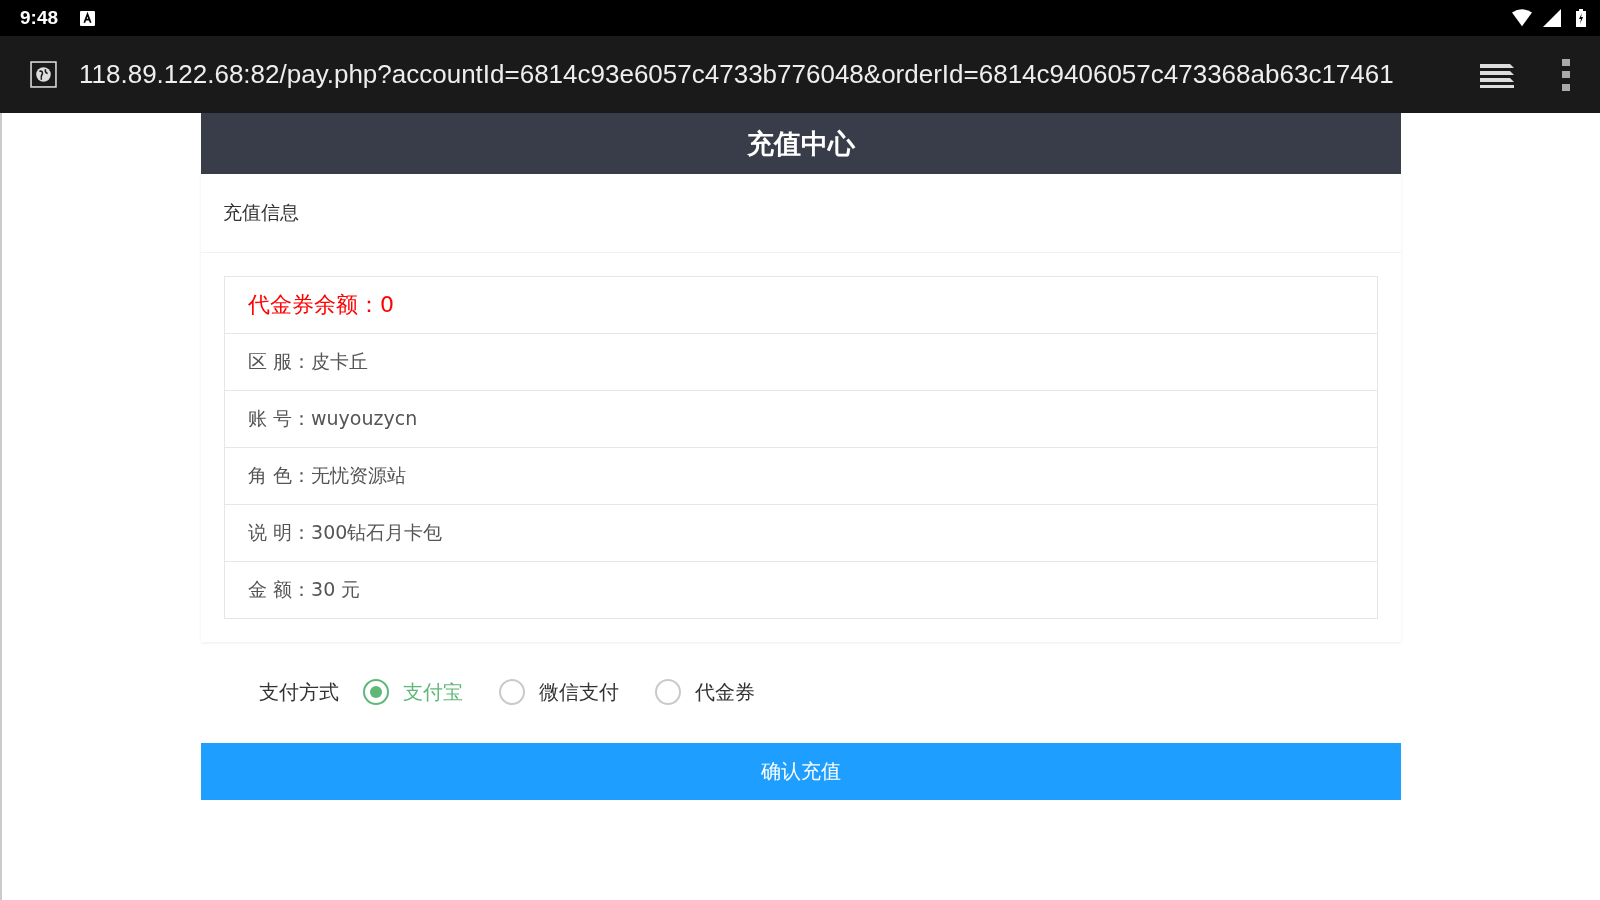 Image resolution: width=1600 pixels, height=900 pixels. I want to click on info-row: 账 号：wuyouzycn, so click(801, 418).